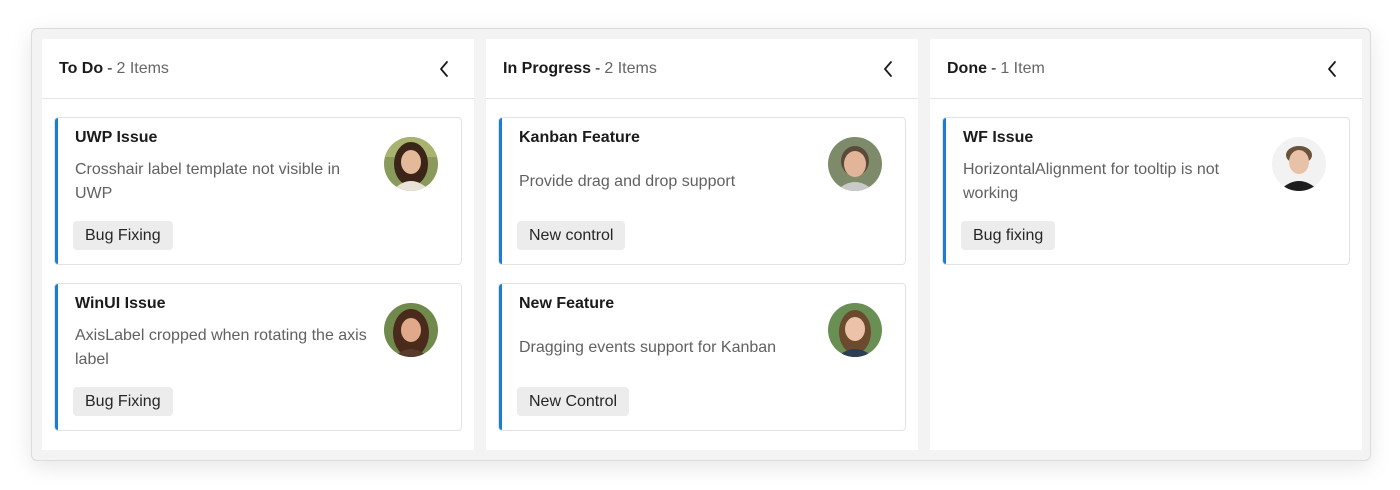 This screenshot has width=1400, height=490. What do you see at coordinates (258, 69) in the screenshot?
I see `column-header: To Do - 2 Items` at bounding box center [258, 69].